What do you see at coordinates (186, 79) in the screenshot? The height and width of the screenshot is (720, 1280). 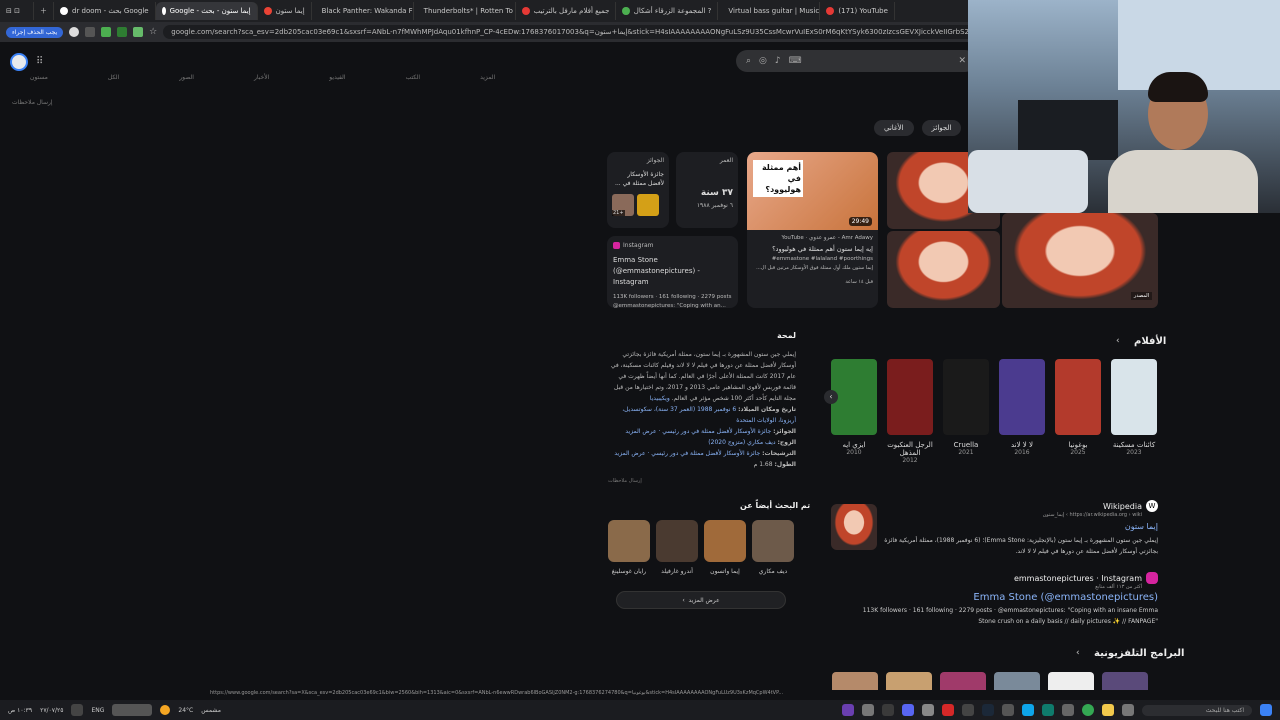 I see `nav-link: الصور` at bounding box center [186, 79].